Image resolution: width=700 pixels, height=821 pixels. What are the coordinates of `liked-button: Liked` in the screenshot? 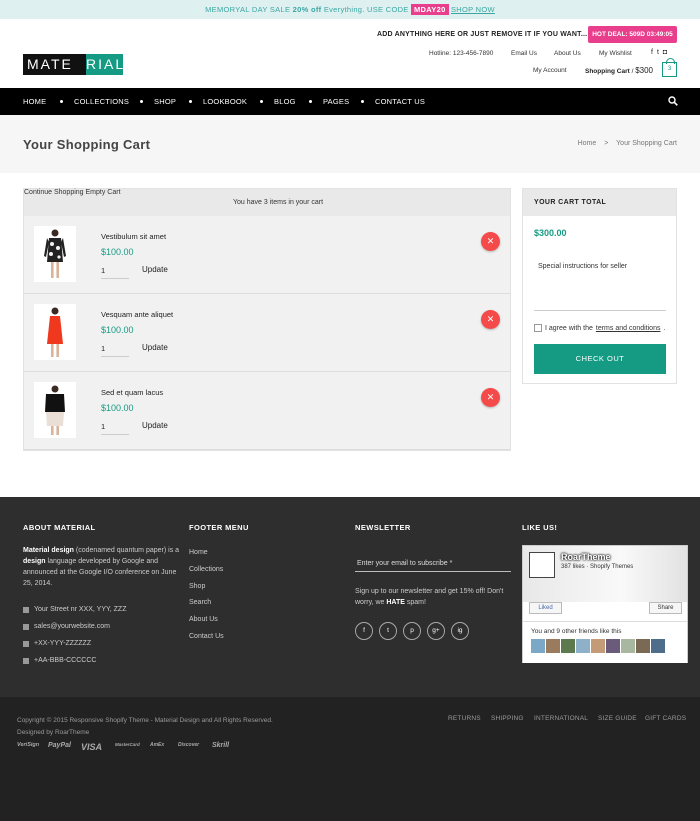 It's located at (545, 608).